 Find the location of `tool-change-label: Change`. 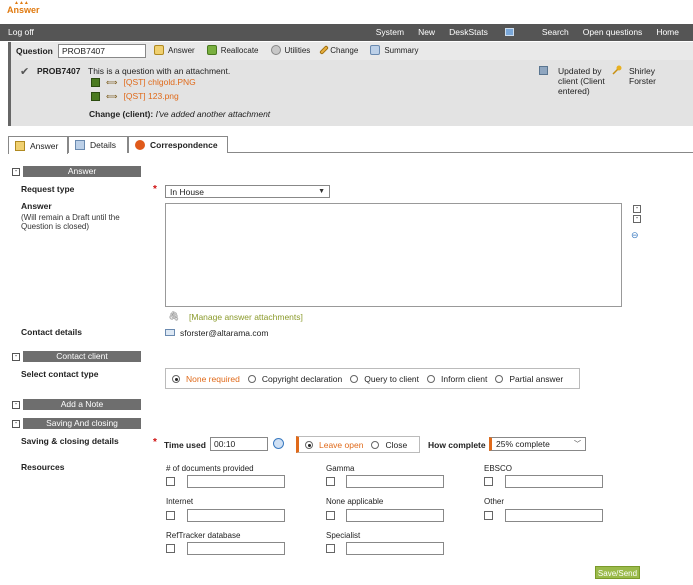

tool-change-label: Change is located at coordinates (344, 50).